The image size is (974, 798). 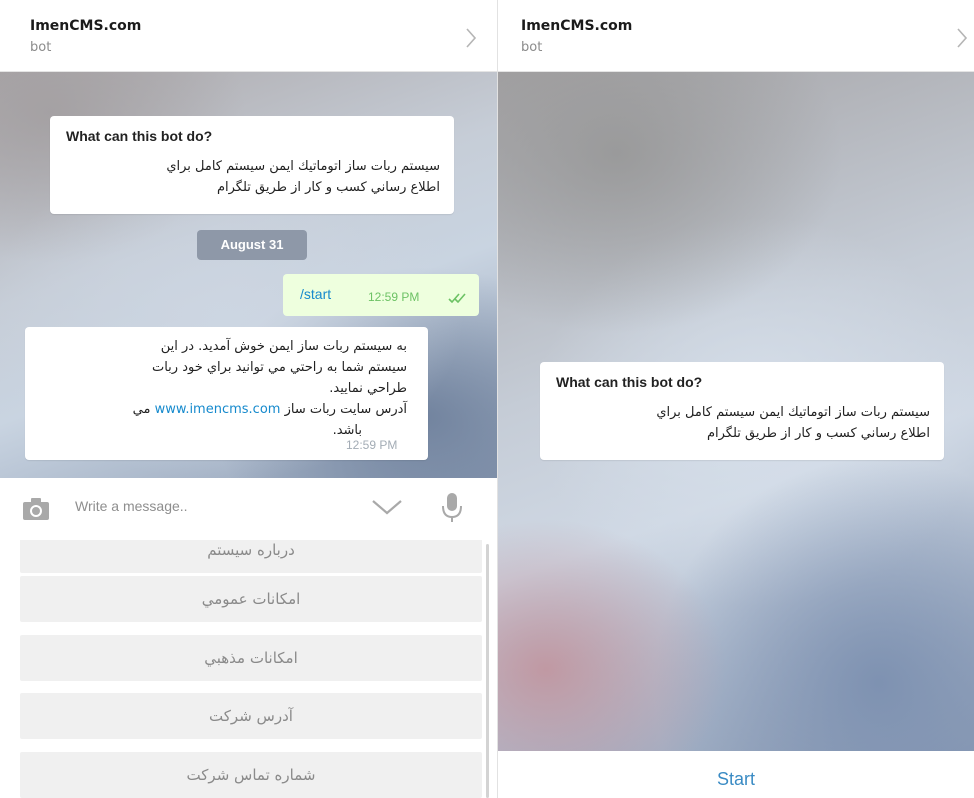 I want to click on start-bar: Start, so click(x=736, y=774).